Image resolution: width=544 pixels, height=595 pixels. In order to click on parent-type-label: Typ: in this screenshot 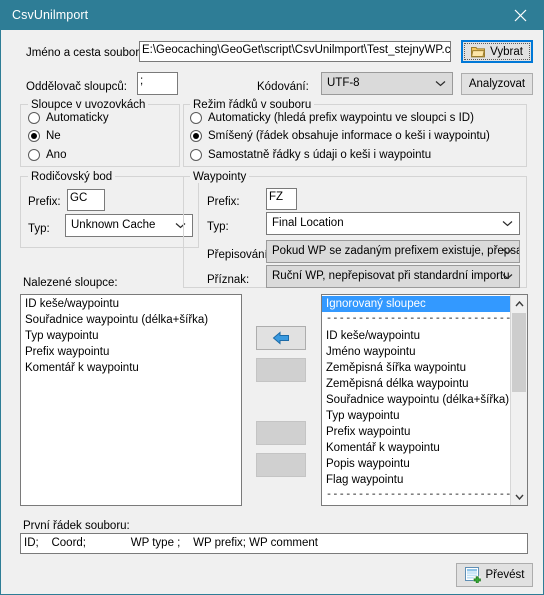, I will do `click(39, 229)`.